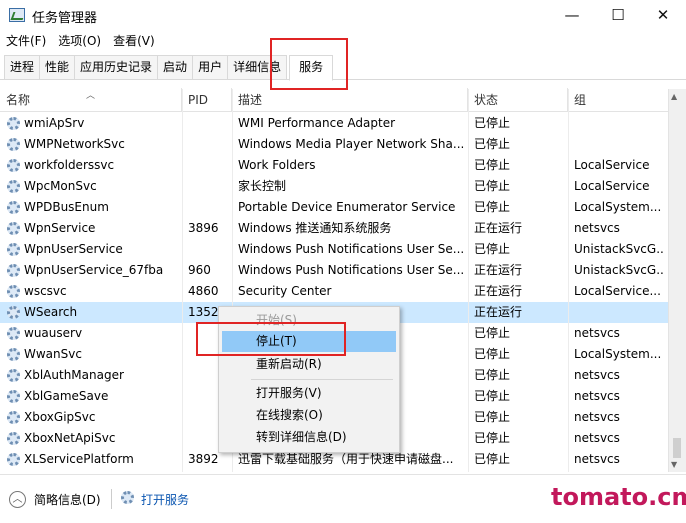 This screenshot has width=686, height=523. Describe the element at coordinates (165, 499) in the screenshot. I see `open-services-link: 打开服务` at that location.